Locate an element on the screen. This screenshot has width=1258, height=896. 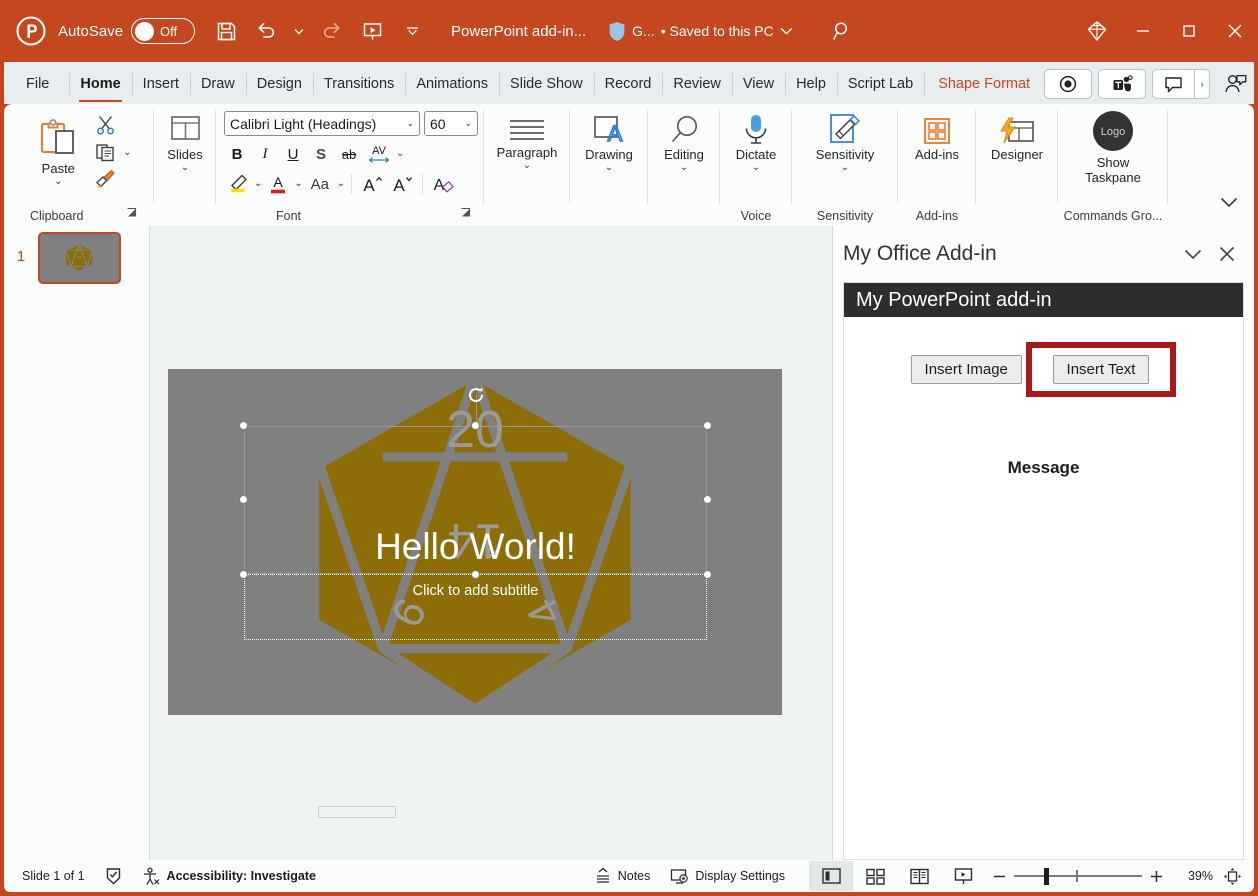
normal-view-icon is located at coordinates (831, 876).